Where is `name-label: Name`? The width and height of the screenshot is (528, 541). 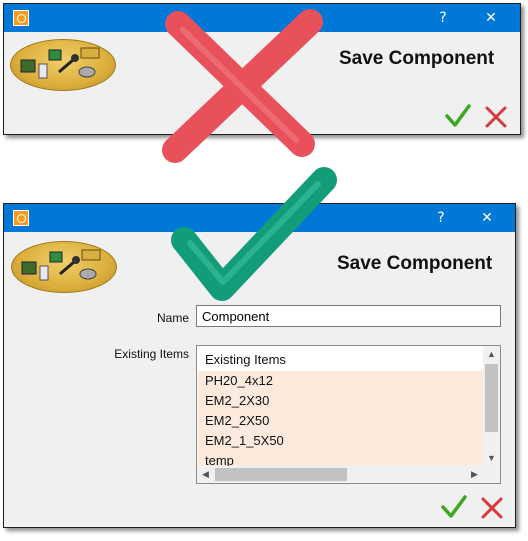
name-label: Name is located at coordinates (172, 318).